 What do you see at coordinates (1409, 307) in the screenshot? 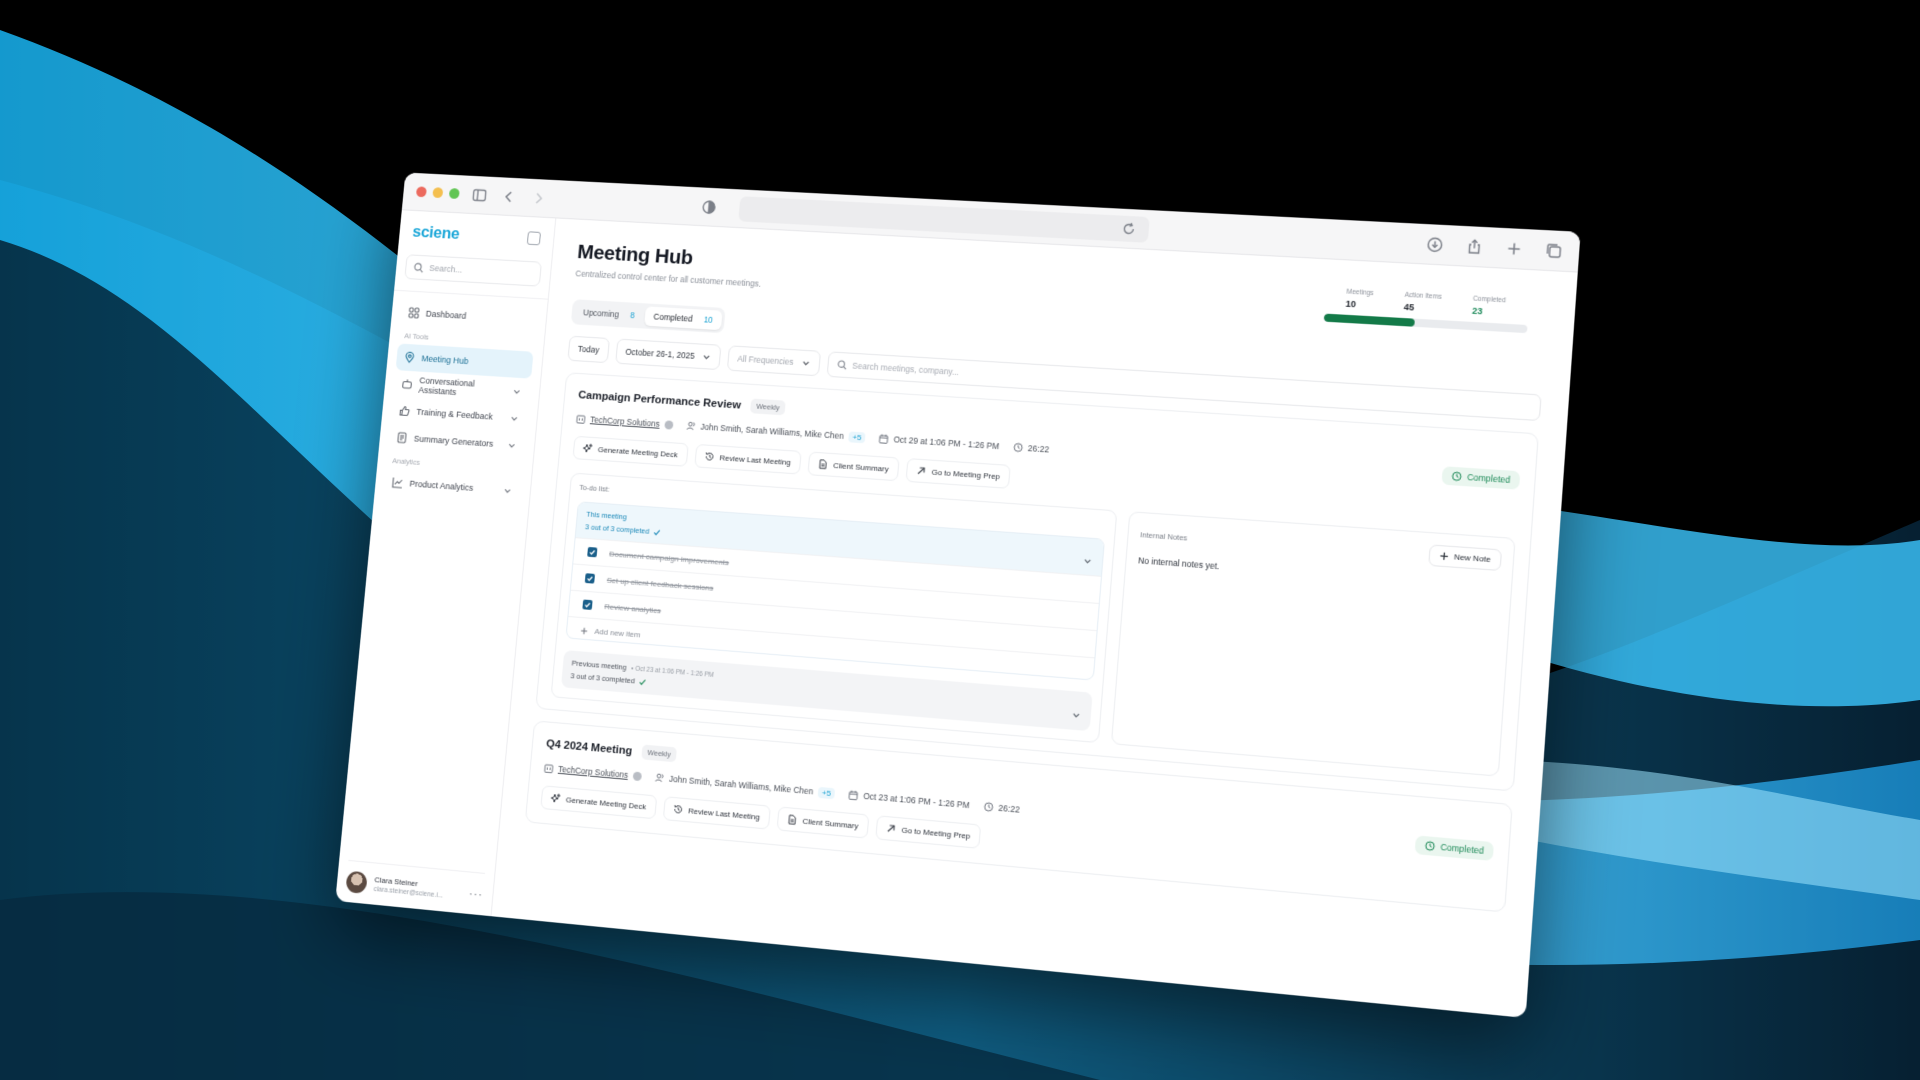
I see `stat-action-items-value: 45` at bounding box center [1409, 307].